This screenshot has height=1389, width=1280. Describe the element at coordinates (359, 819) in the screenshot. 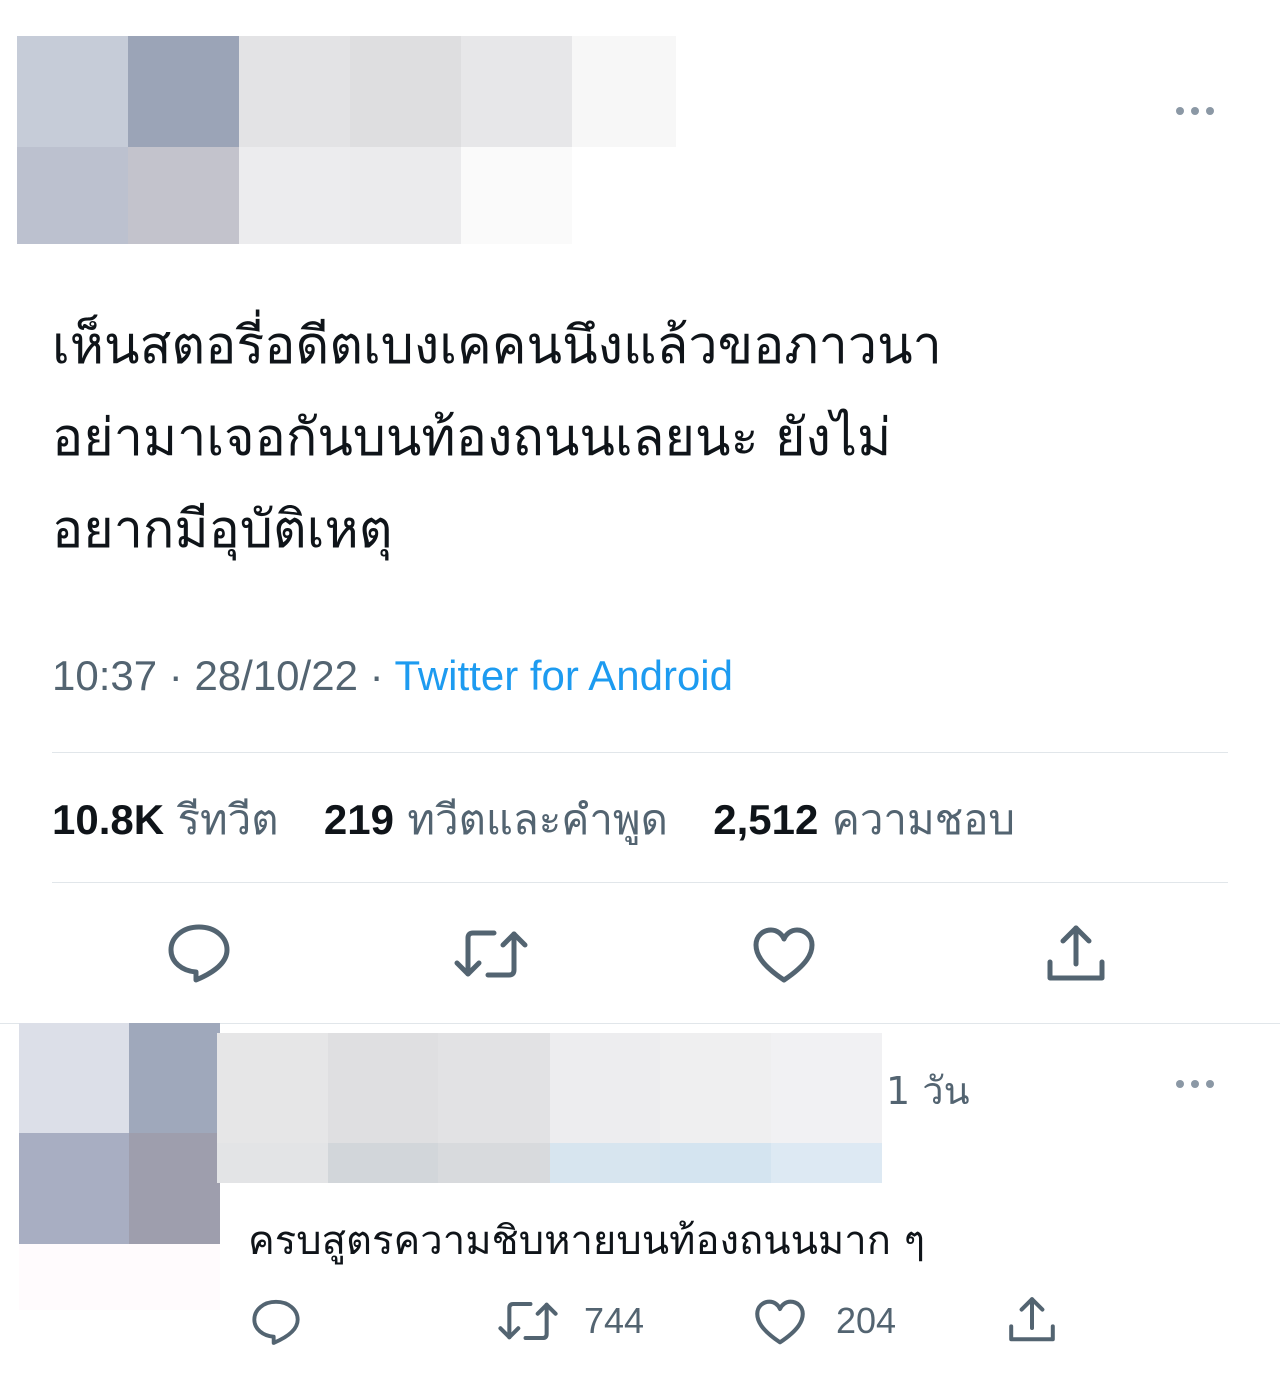

I see `quotes-count: 219` at that location.